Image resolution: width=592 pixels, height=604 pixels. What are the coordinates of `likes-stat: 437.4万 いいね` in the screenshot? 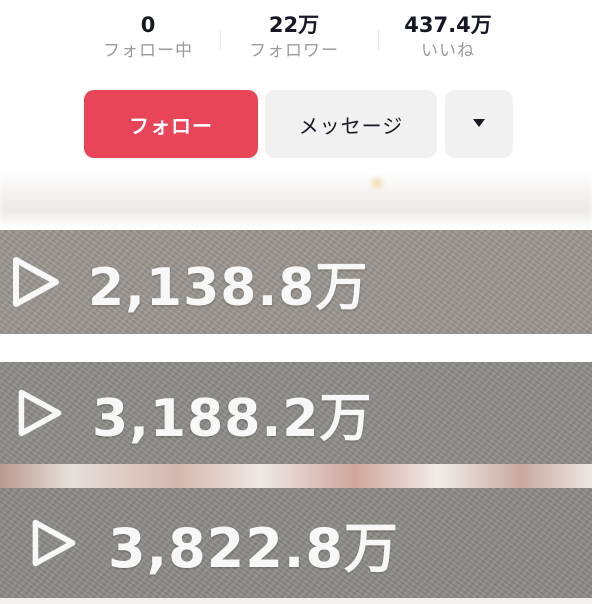 It's located at (448, 37).